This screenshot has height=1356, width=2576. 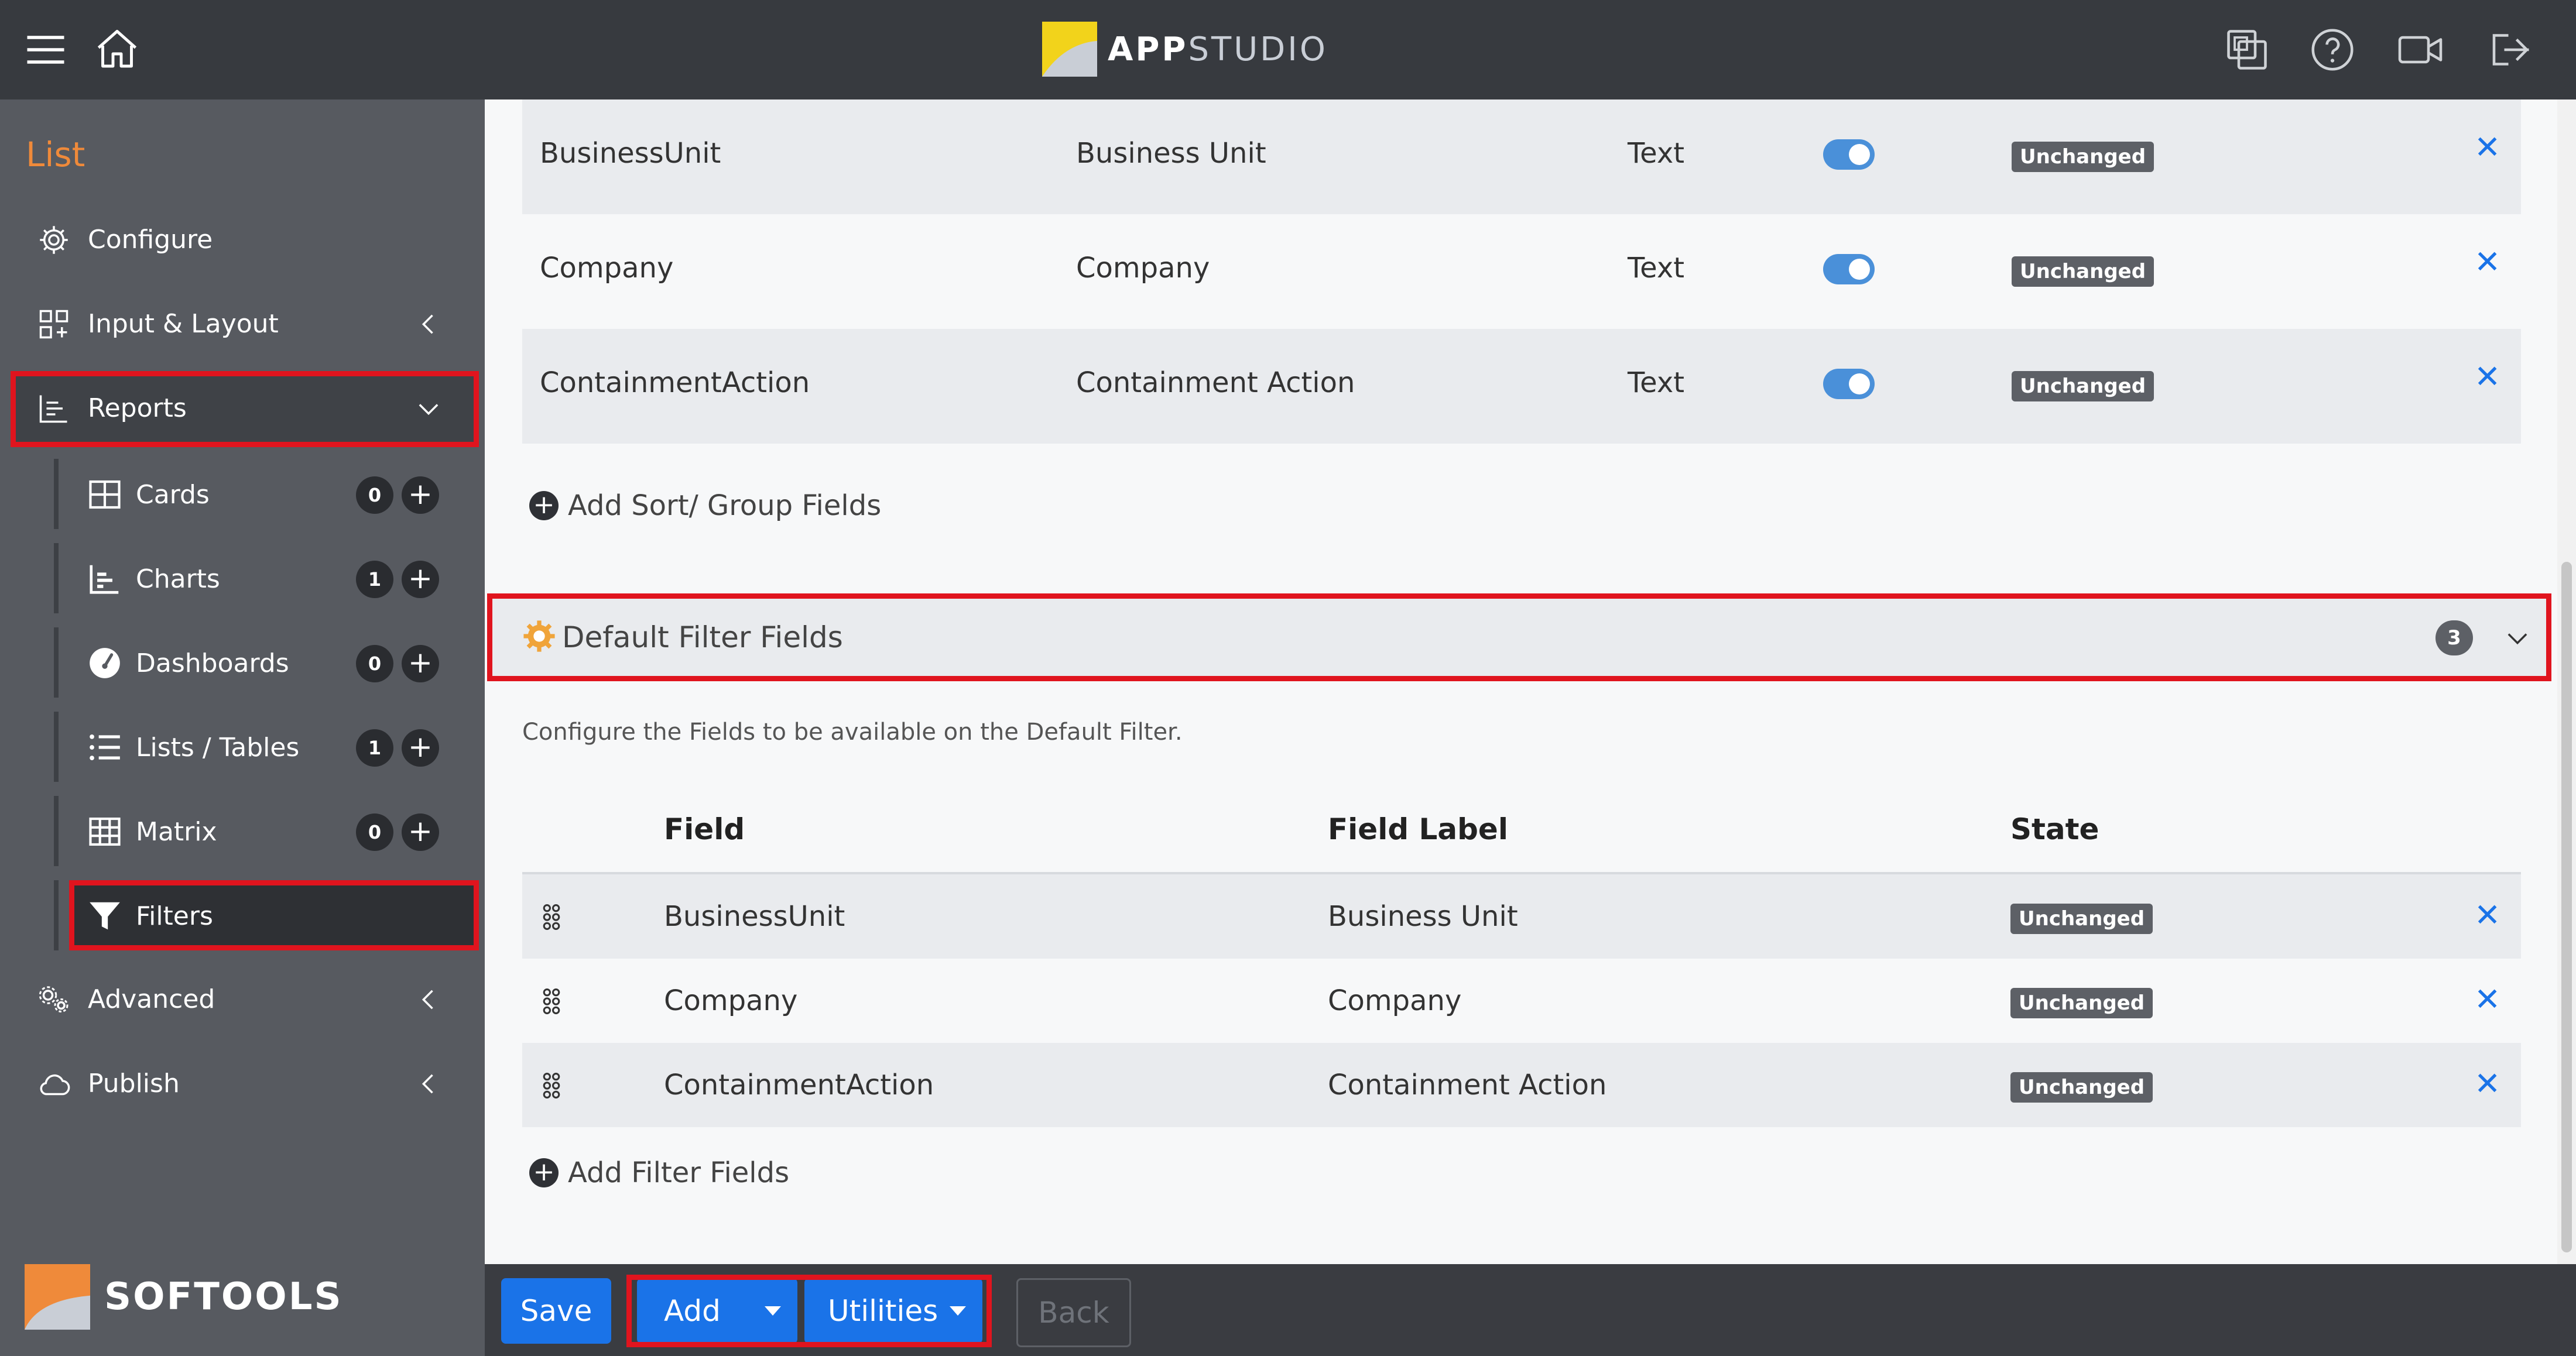 I want to click on sidebar-item-input-layout: Input & Layout, so click(x=242, y=324).